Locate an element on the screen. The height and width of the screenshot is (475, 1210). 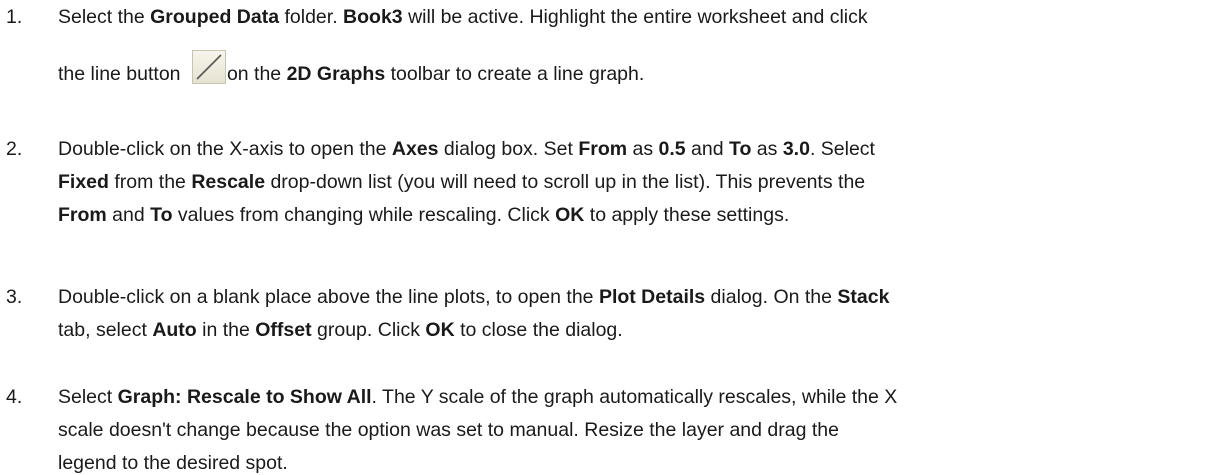
bold-term: Grouped Data is located at coordinates (215, 17).